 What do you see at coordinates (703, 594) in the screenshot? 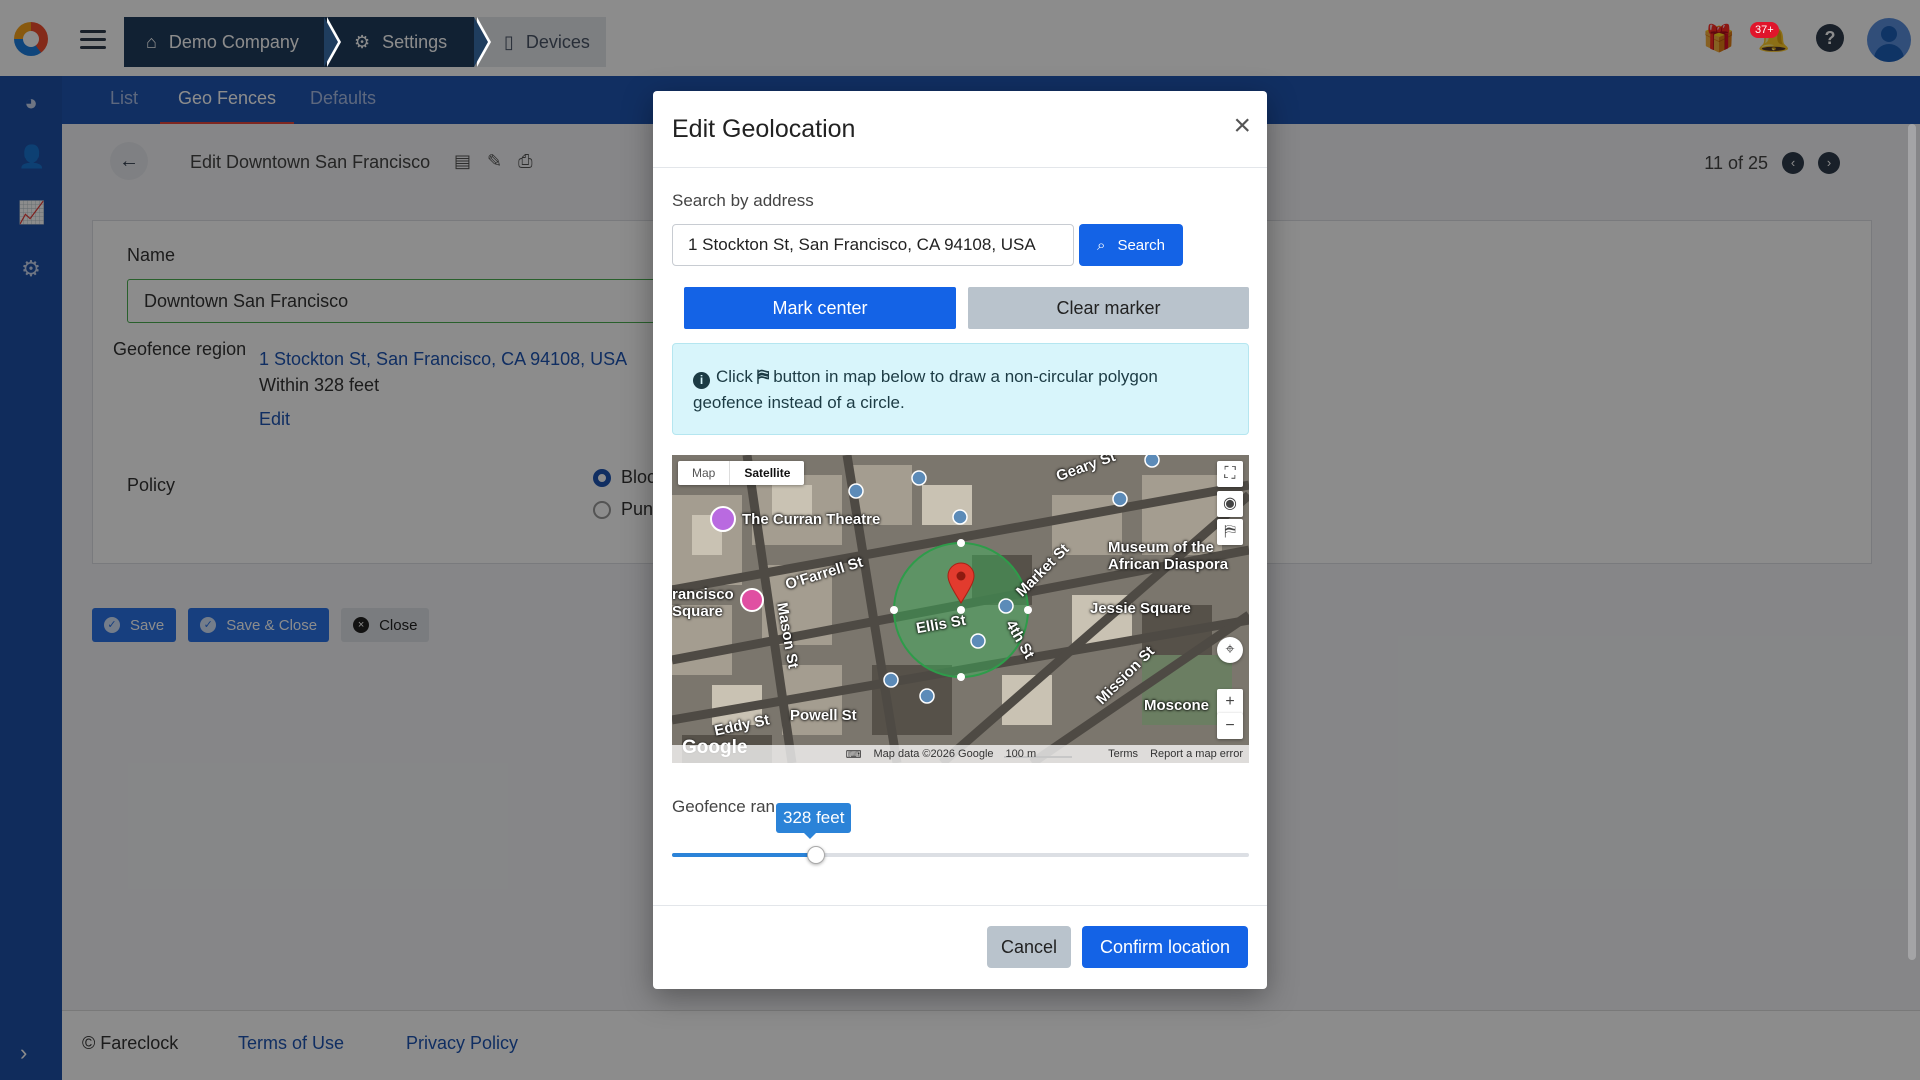
I see `map-label: rancisco` at bounding box center [703, 594].